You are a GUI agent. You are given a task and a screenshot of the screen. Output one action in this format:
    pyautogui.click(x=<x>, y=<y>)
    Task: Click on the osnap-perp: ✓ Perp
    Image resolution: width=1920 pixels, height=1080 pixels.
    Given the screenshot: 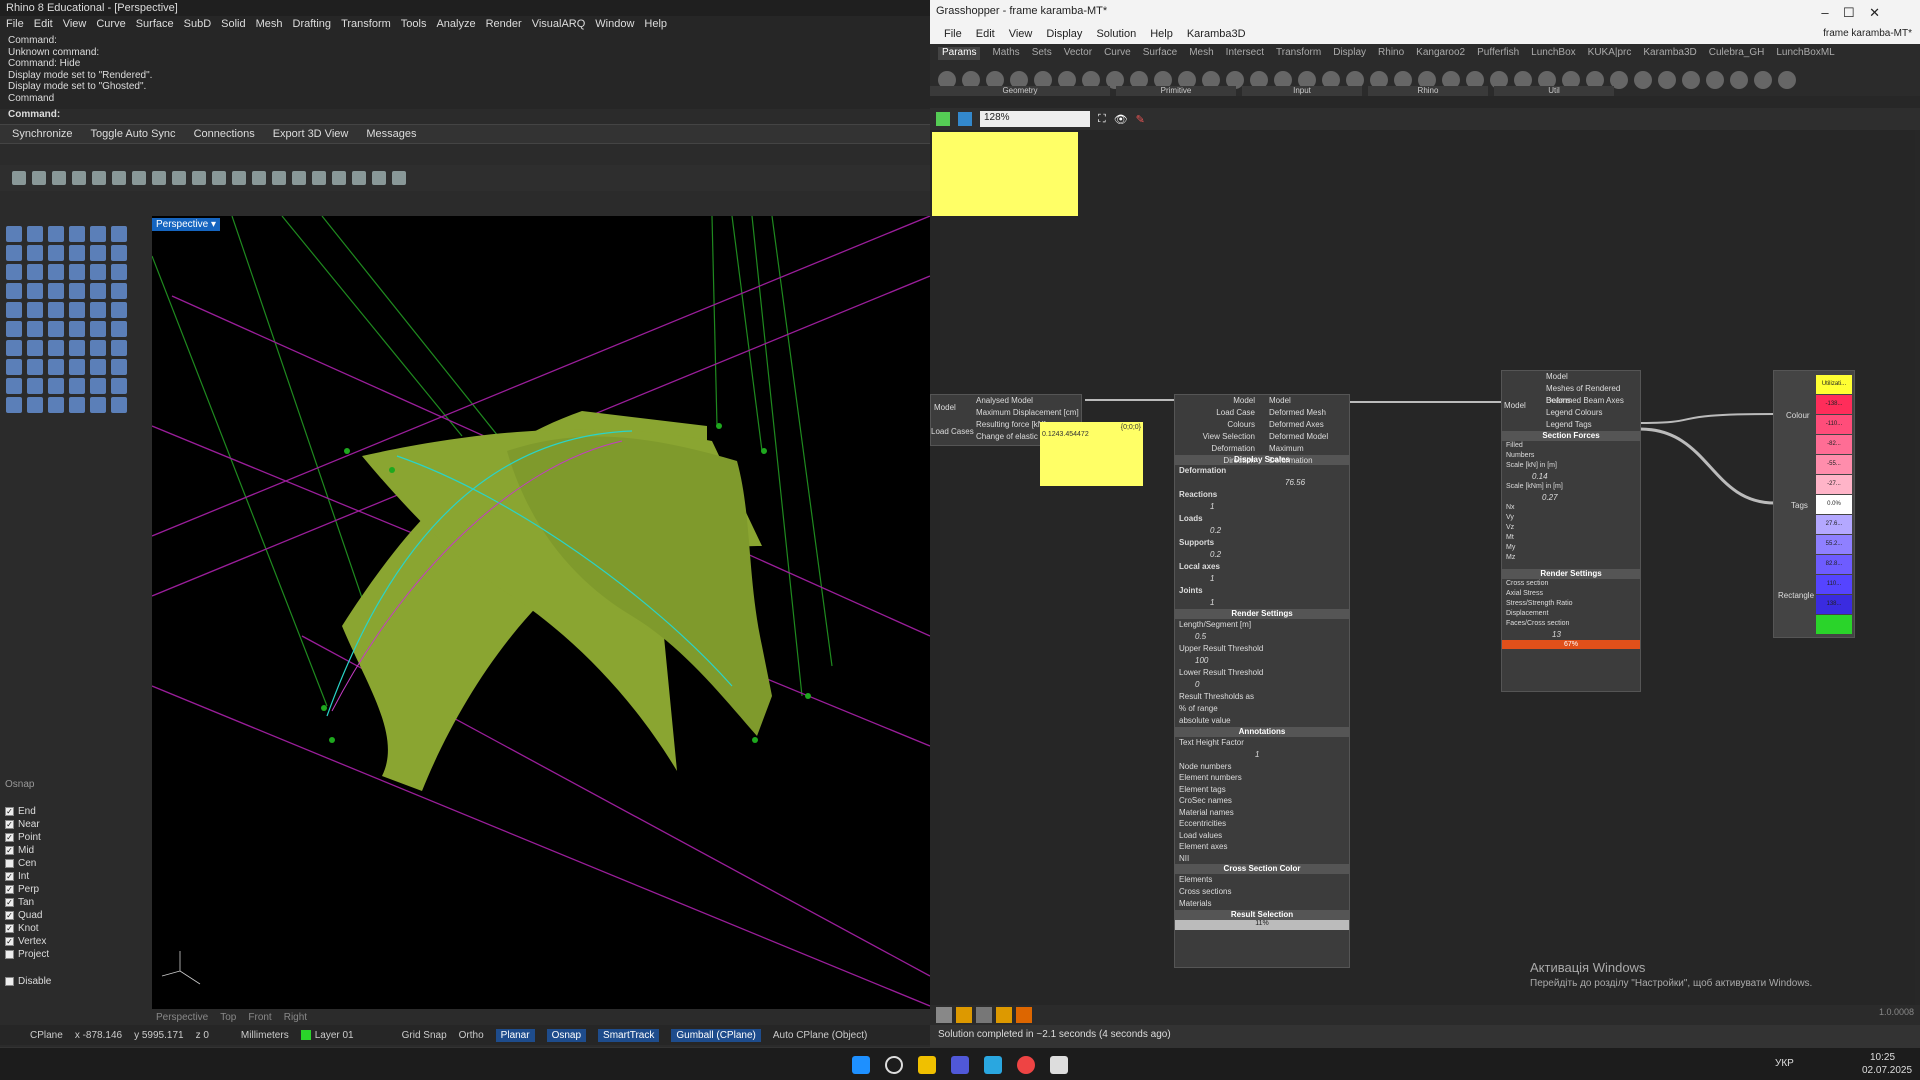 What is the action you would take?
    pyautogui.click(x=54, y=889)
    